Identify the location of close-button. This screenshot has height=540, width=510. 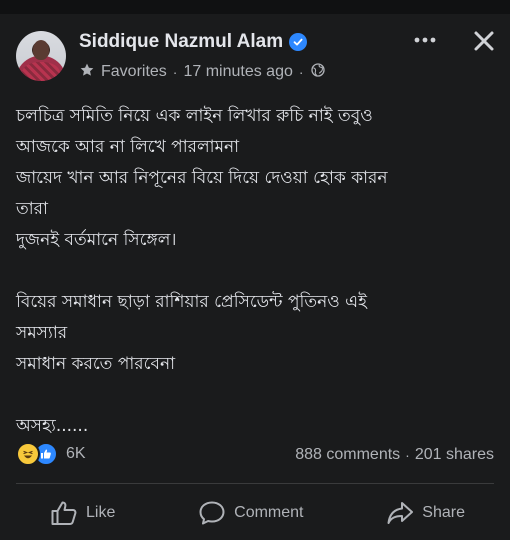
(484, 41).